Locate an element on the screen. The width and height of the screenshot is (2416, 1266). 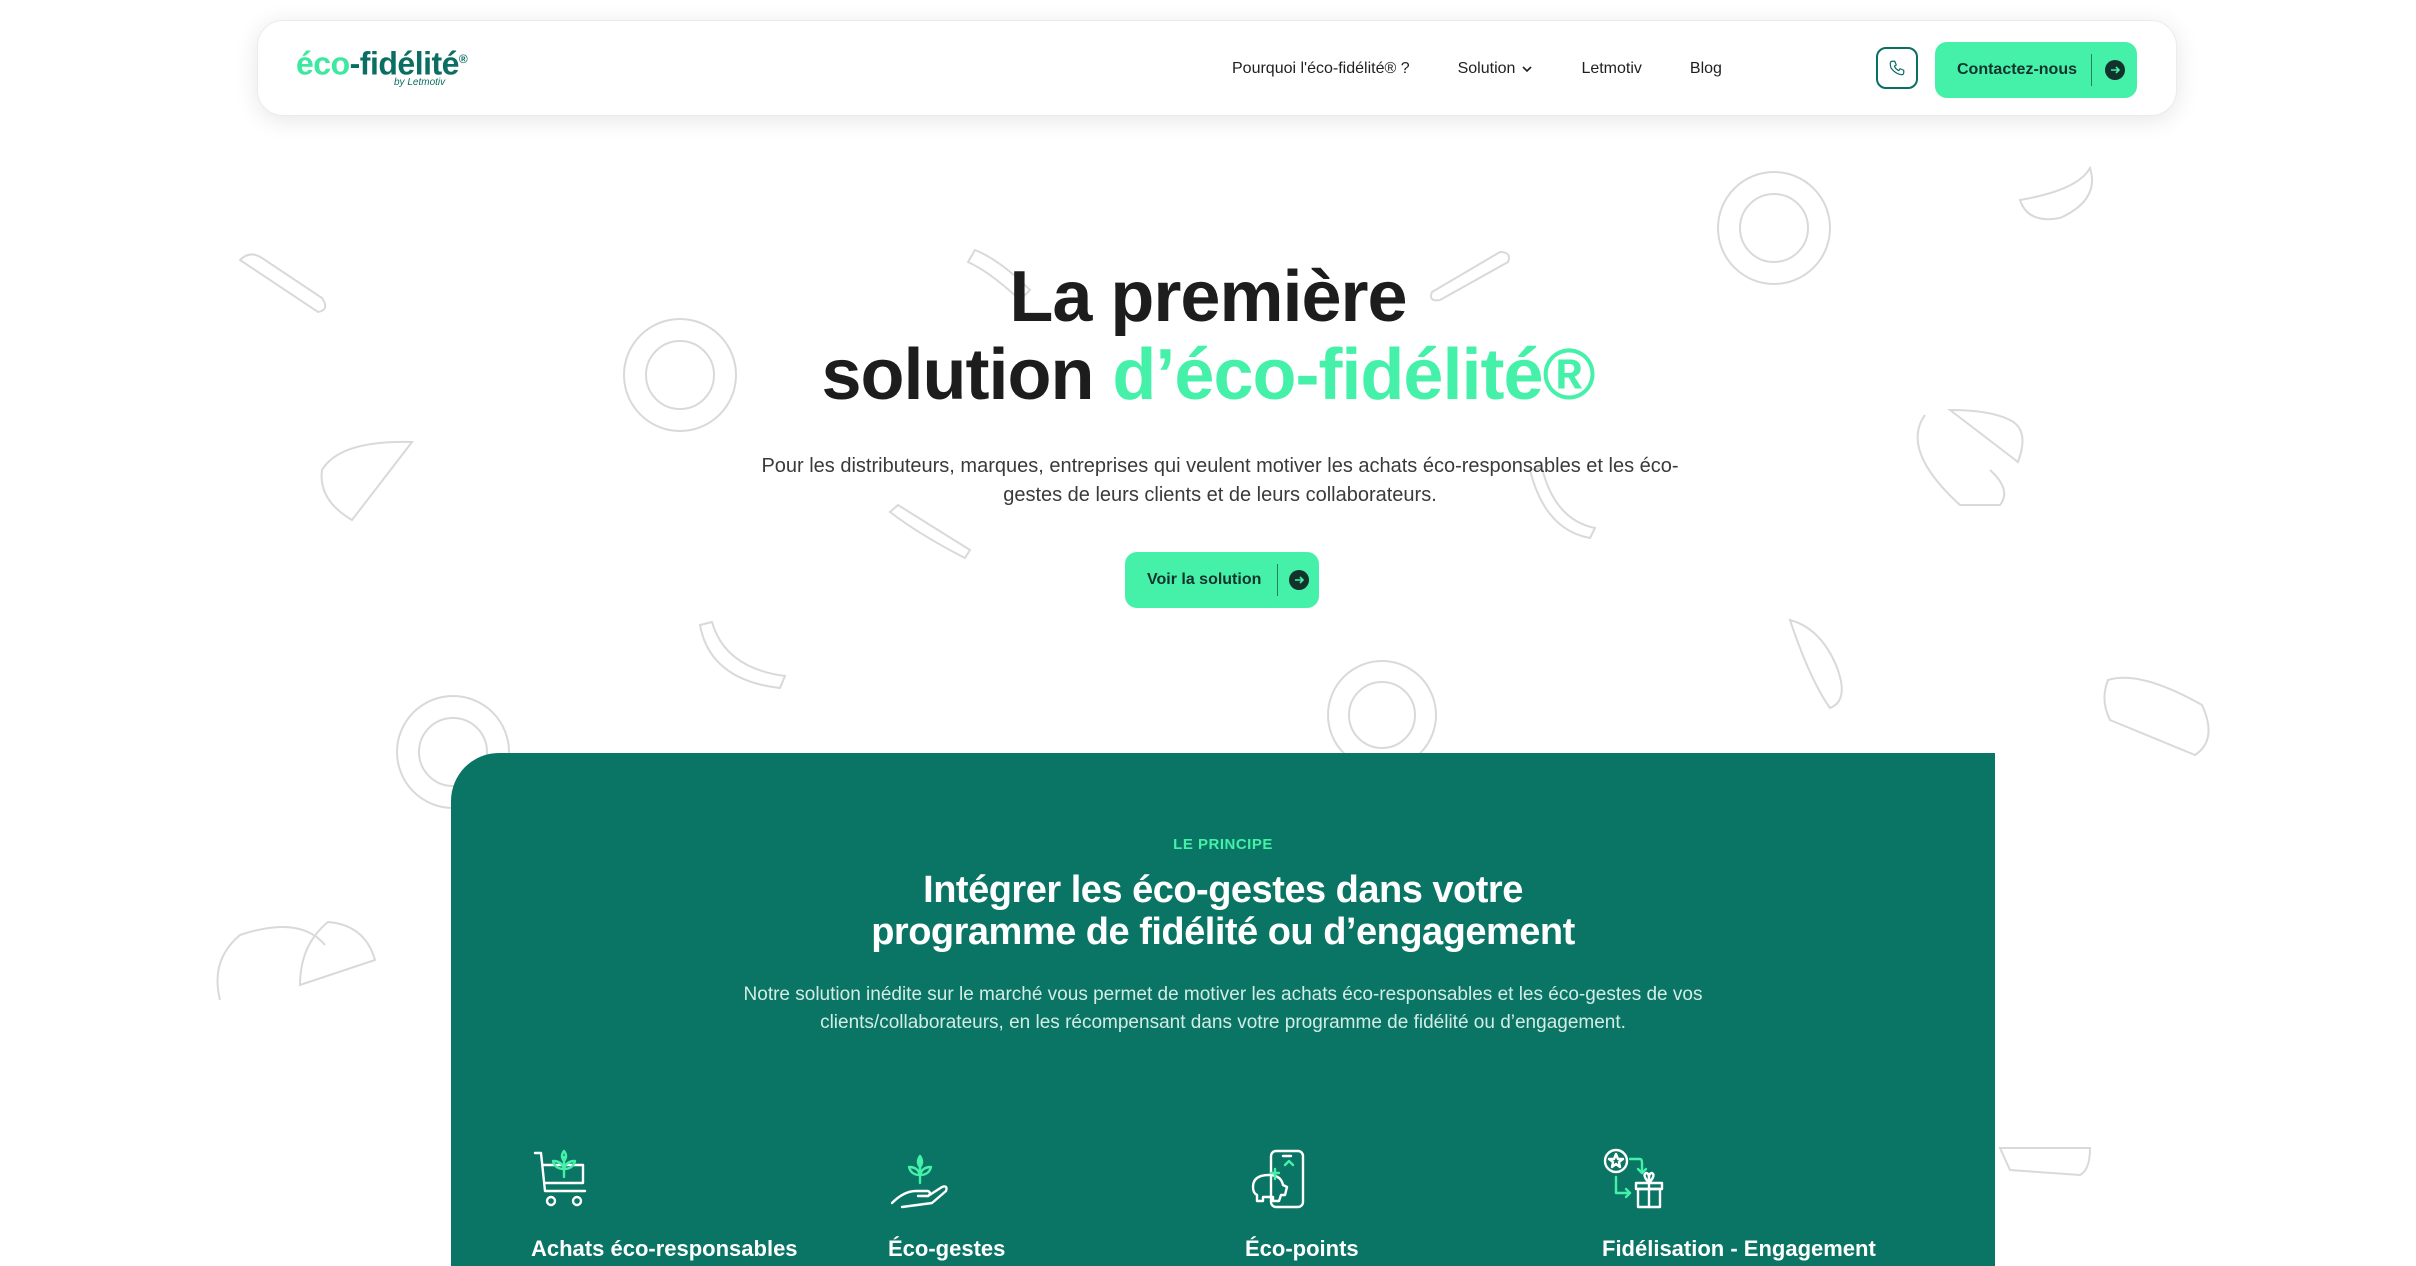
nav-item-pourquoi: Pourquoi l'éco-fidélité® ? is located at coordinates (1321, 69).